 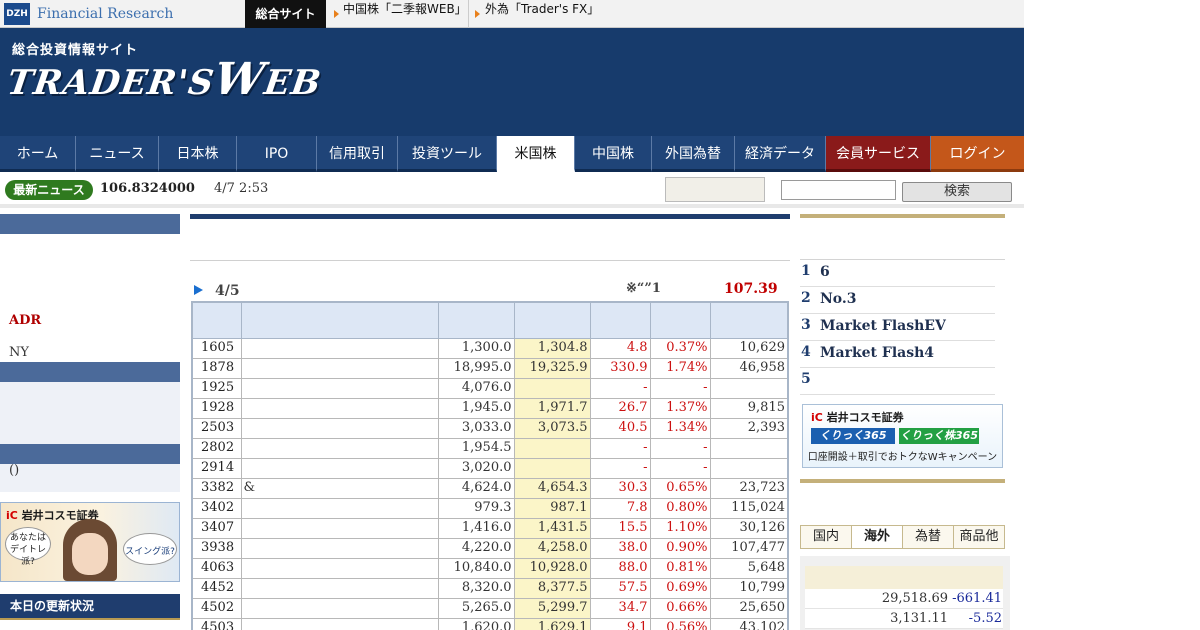 I want to click on nav-member-services: 会員サービス, so click(x=878, y=154).